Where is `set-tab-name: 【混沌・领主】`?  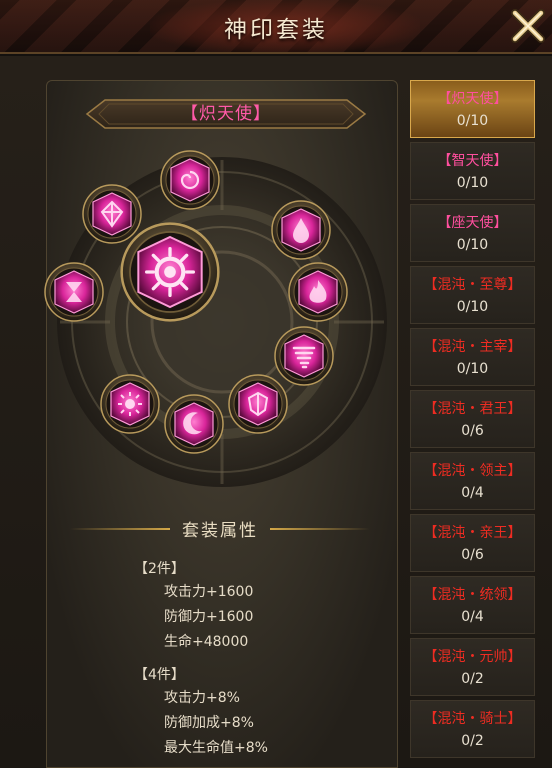
set-tab-name: 【混沌・领主】 is located at coordinates (472, 471).